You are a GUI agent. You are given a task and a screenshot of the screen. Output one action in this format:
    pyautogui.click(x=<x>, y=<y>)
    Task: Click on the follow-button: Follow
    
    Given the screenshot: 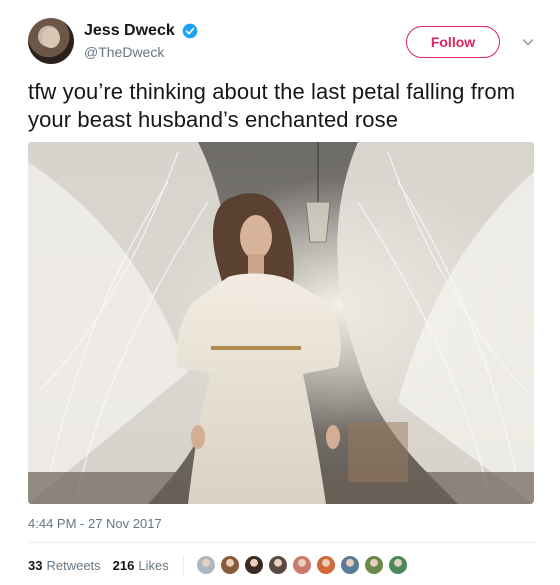 What is the action you would take?
    pyautogui.click(x=453, y=42)
    